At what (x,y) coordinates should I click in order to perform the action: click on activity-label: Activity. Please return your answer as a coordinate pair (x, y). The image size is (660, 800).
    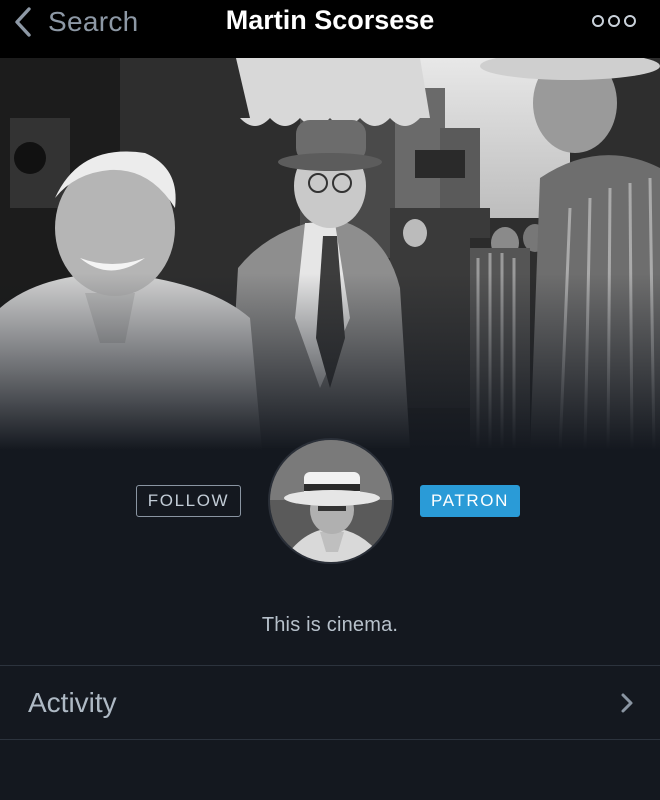
    Looking at the image, I should click on (72, 702).